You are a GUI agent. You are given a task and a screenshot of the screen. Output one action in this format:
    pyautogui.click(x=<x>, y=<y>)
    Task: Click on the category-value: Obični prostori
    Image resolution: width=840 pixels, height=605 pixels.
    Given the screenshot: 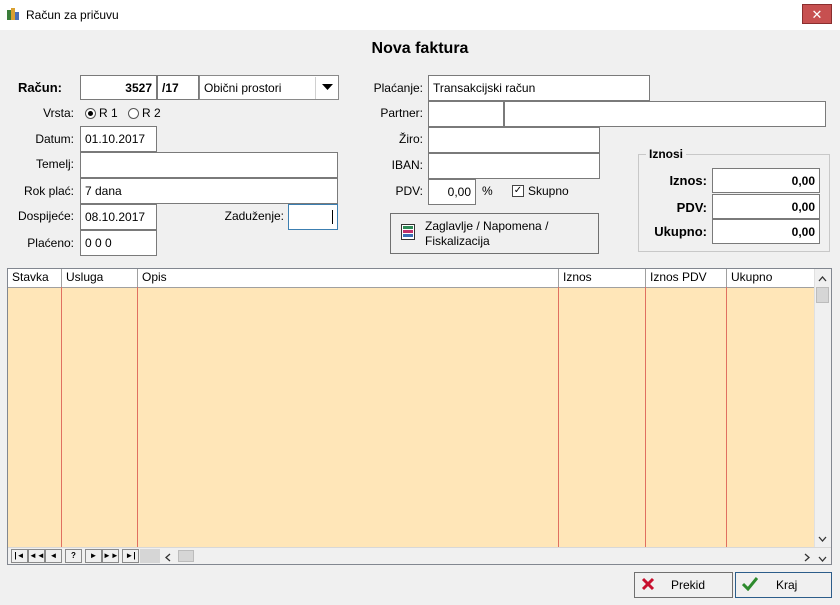 What is the action you would take?
    pyautogui.click(x=243, y=87)
    